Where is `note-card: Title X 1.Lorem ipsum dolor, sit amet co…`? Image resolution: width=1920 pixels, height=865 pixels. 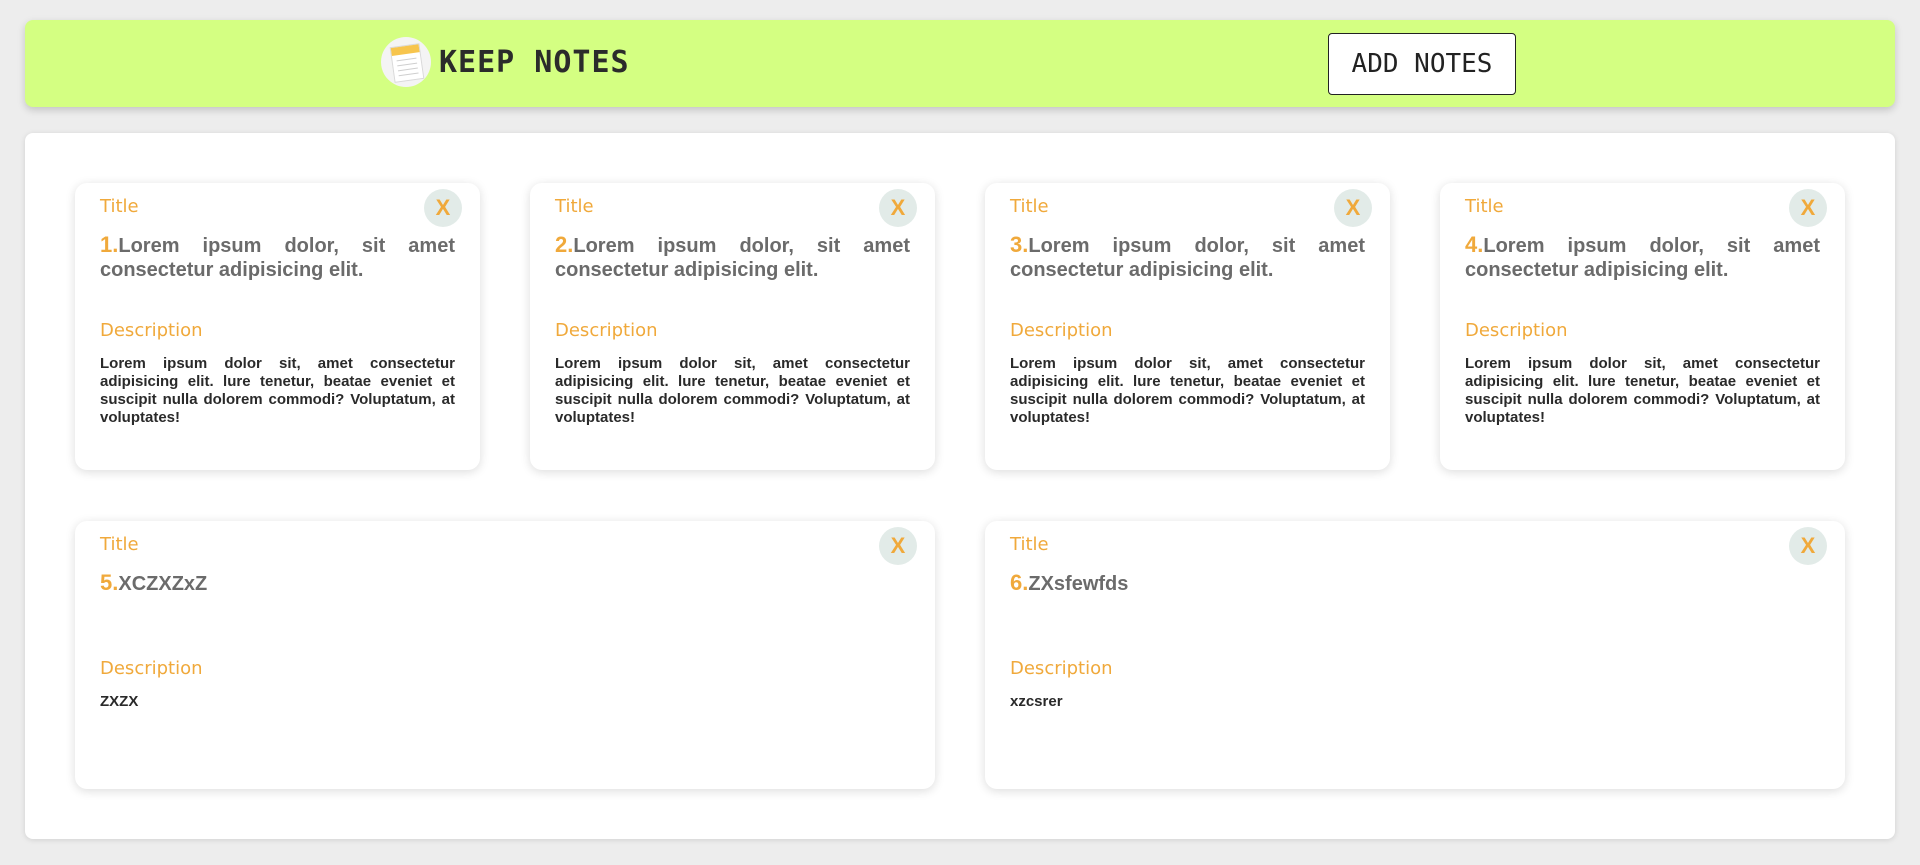
note-card: Title X 1.Lorem ipsum dolor, sit amet co… is located at coordinates (277, 326).